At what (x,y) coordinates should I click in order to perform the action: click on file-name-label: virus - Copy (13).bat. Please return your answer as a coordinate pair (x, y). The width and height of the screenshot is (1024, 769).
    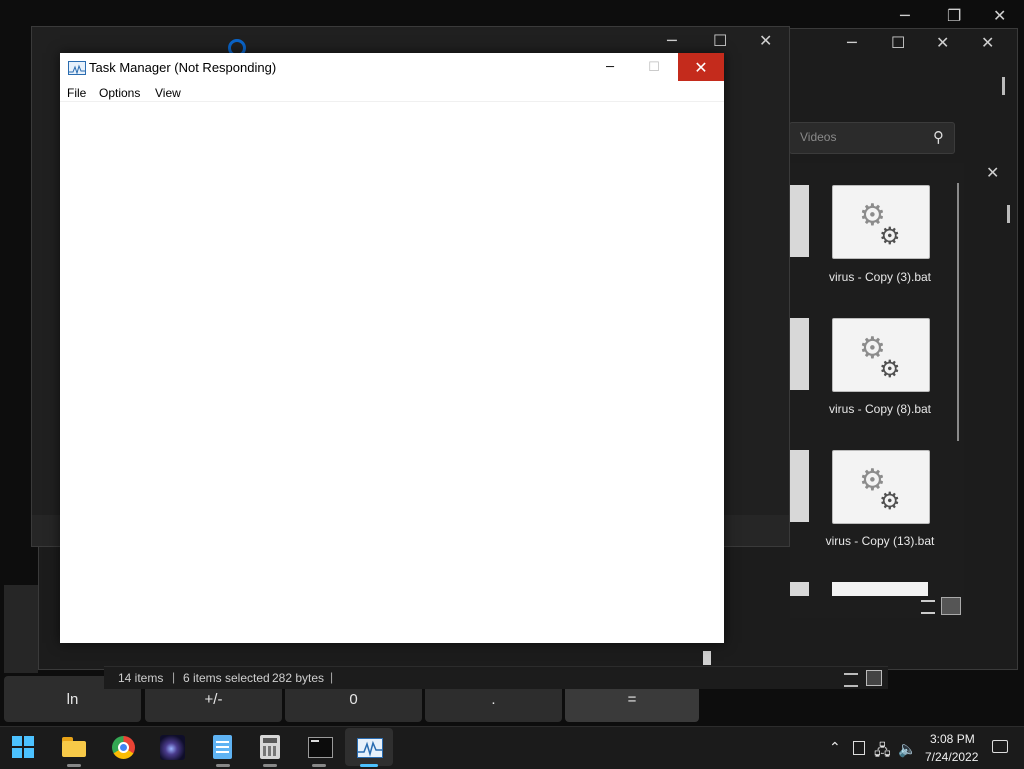
    Looking at the image, I should click on (880, 541).